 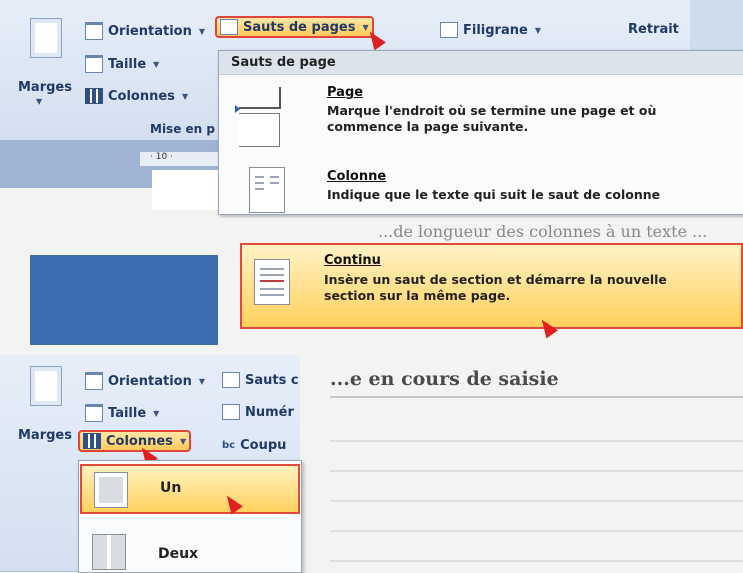 I want to click on page-break-icon, so click(x=267, y=117).